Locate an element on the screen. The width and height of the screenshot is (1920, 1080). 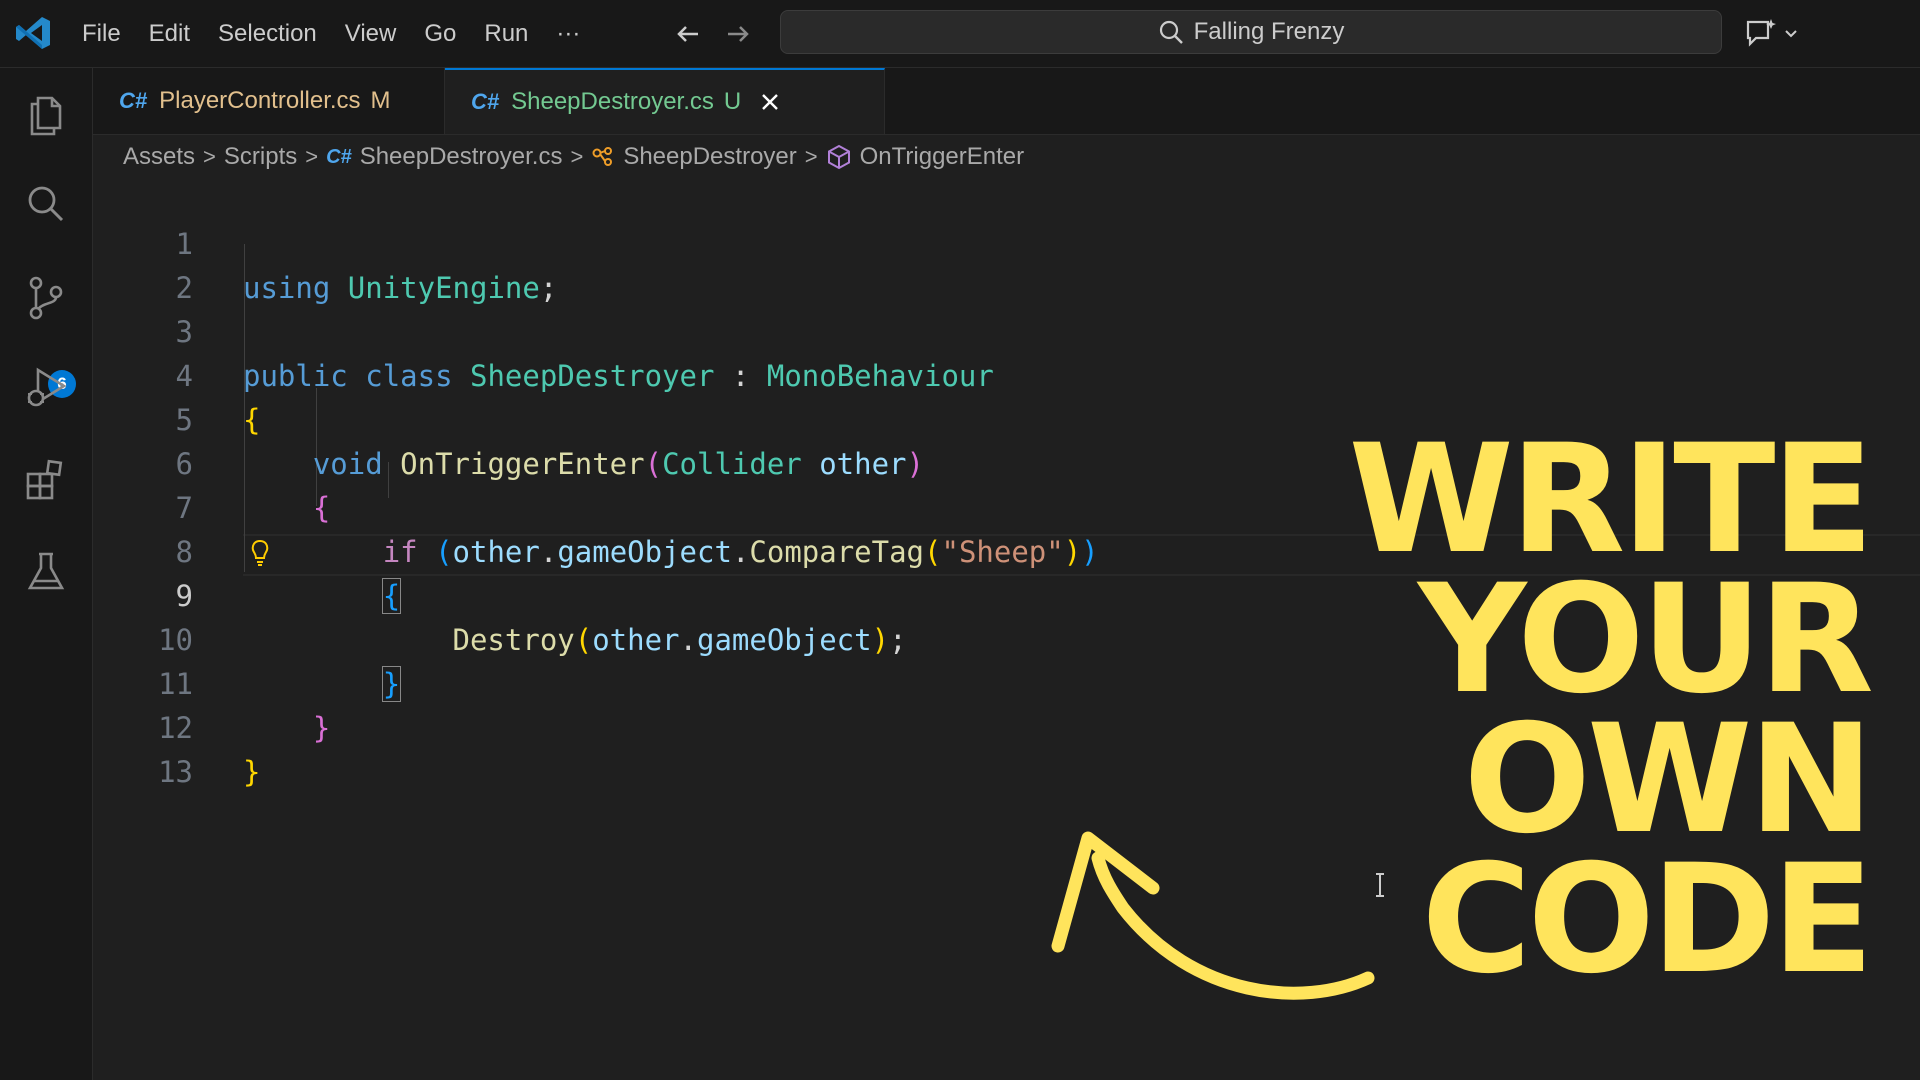
code-line: 13 is located at coordinates (693, 747).